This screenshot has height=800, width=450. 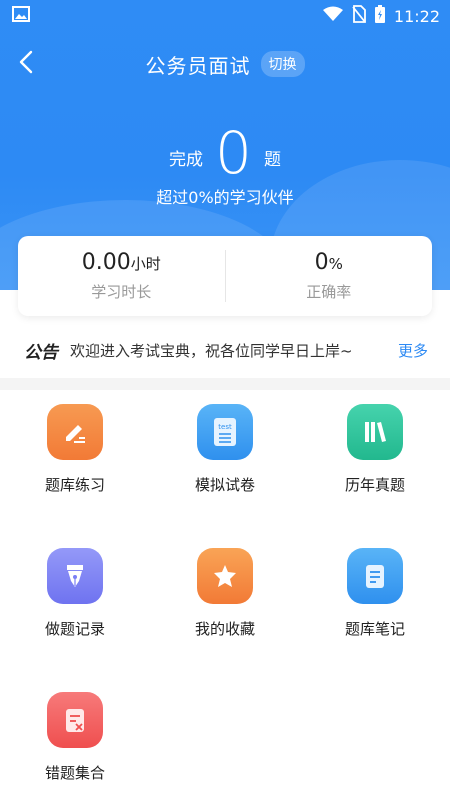 I want to click on notice-more-link: 更多, so click(x=413, y=350).